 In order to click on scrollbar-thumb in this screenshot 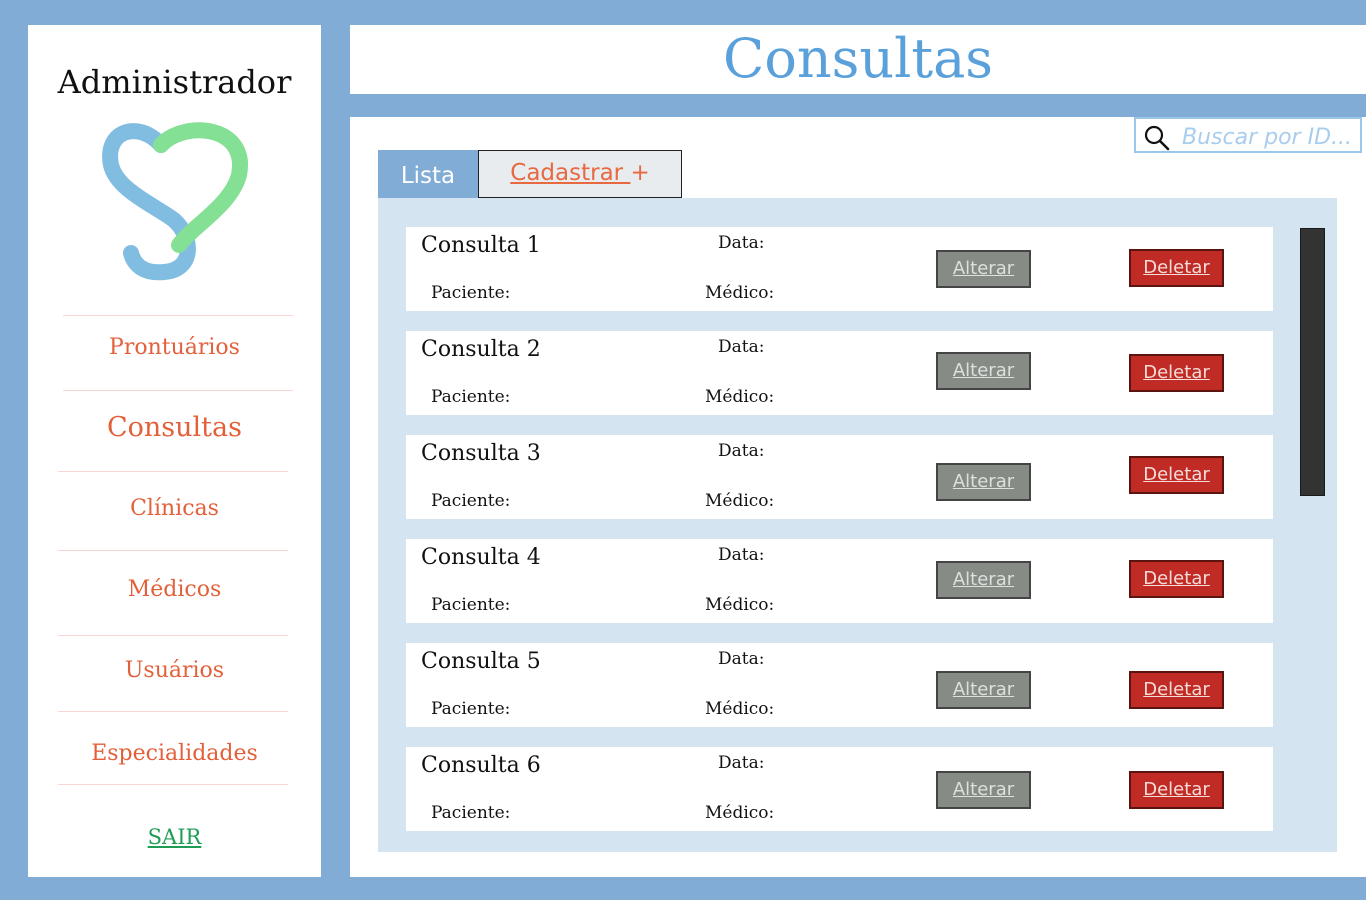, I will do `click(1312, 362)`.